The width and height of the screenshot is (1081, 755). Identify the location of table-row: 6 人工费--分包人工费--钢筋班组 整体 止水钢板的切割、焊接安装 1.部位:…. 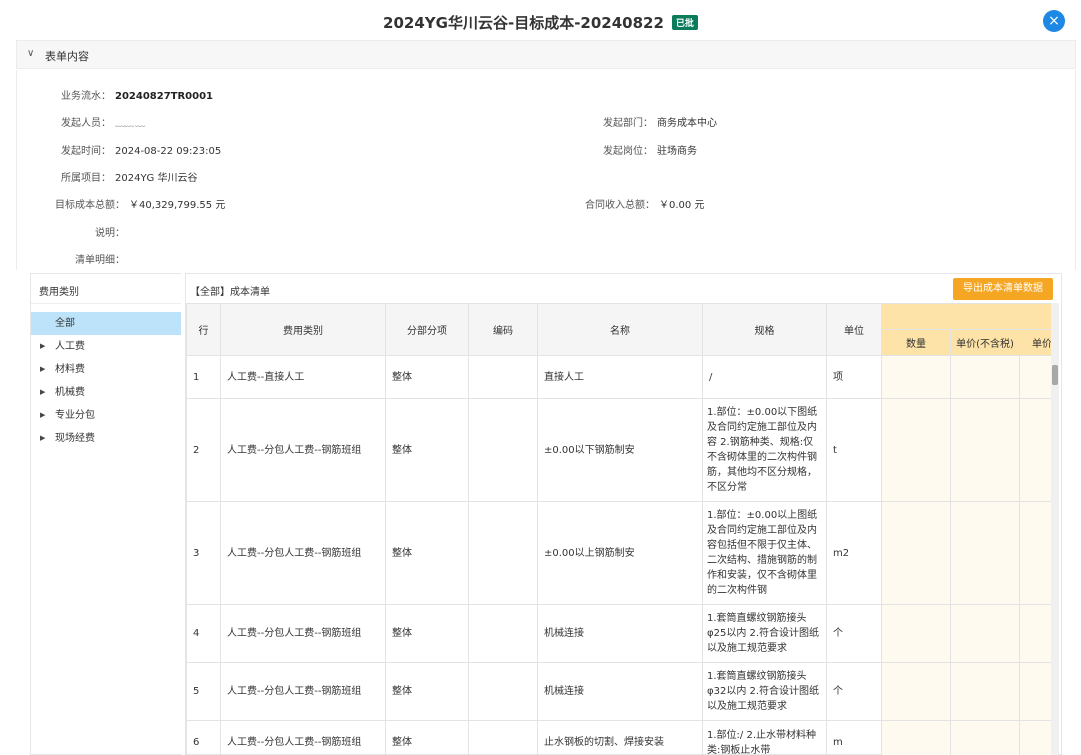
(619, 737).